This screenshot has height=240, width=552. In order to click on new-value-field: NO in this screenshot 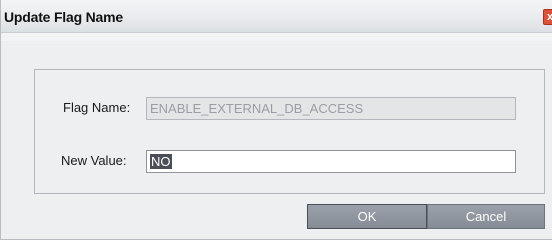, I will do `click(331, 161)`.